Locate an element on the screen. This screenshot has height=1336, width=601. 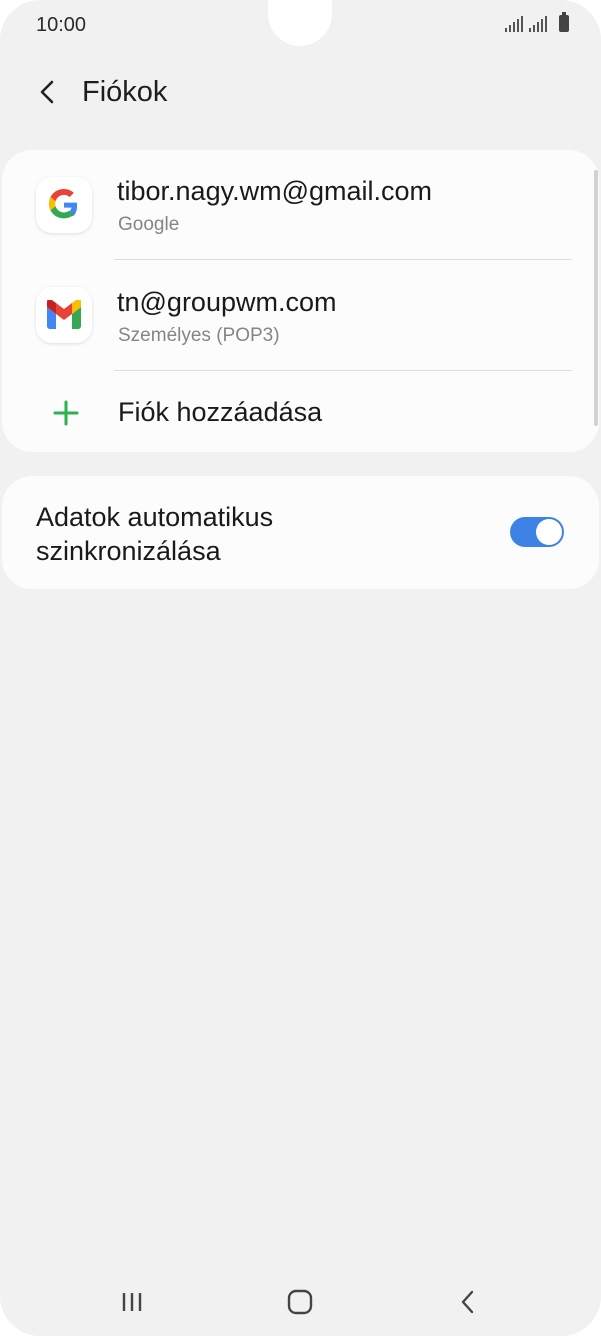
scroll-indicator is located at coordinates (596, 298).